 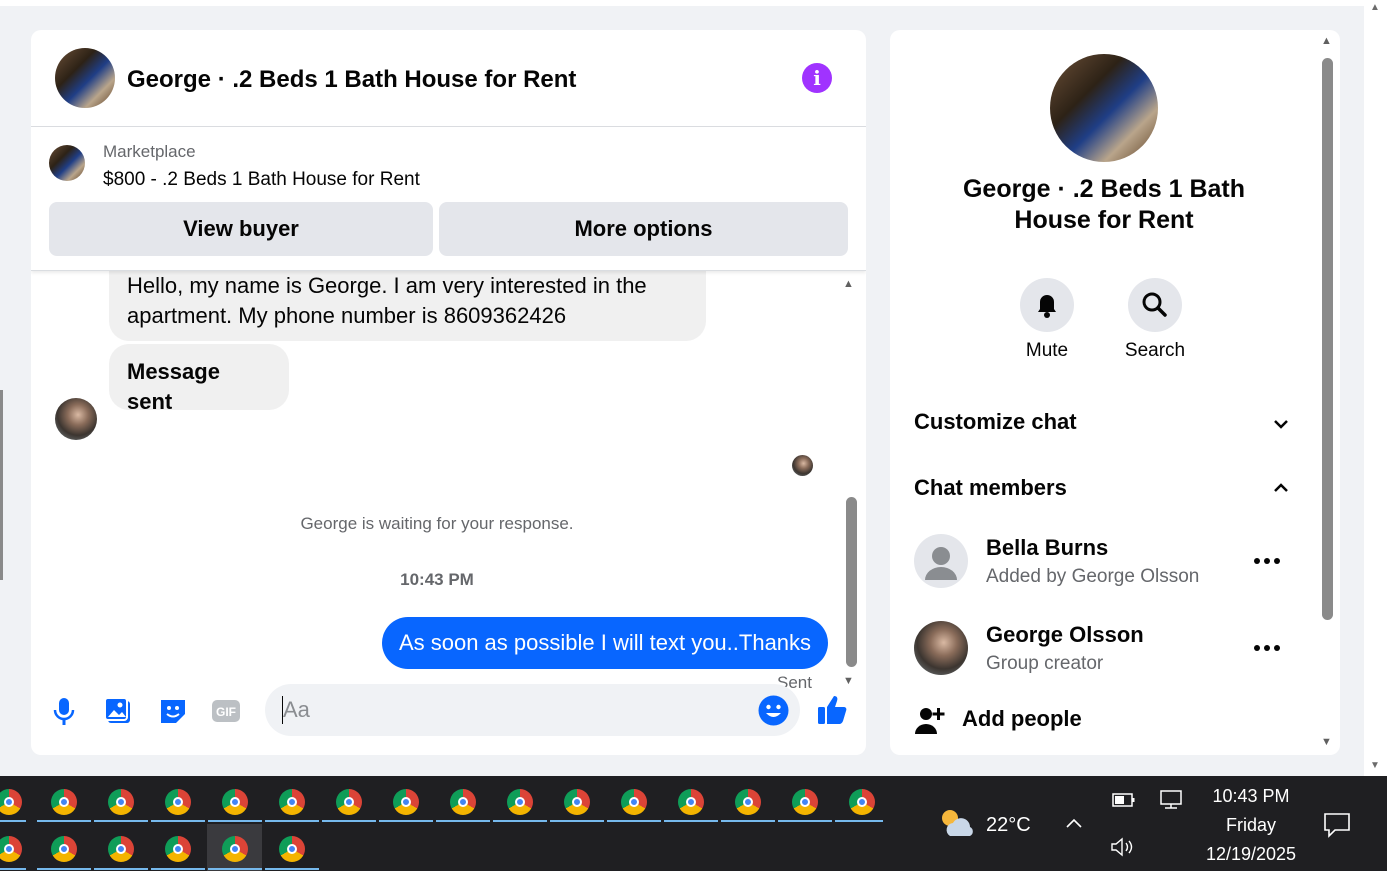 I want to click on page-scroll-up-icon: ▲, so click(x=1375, y=7).